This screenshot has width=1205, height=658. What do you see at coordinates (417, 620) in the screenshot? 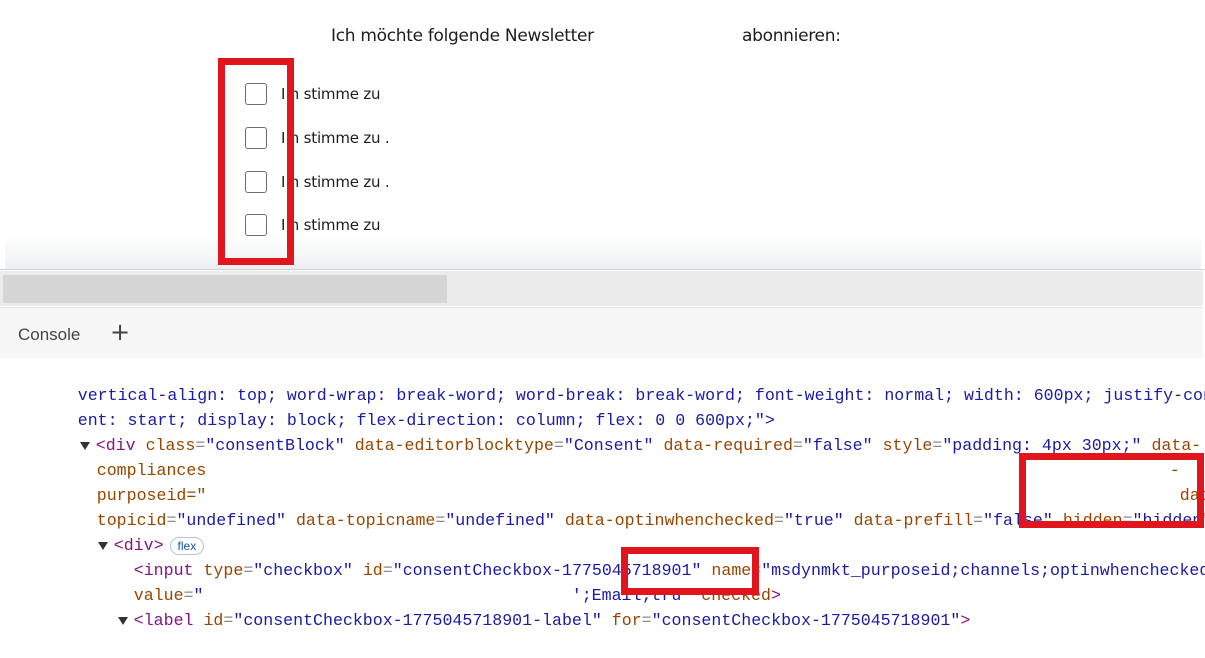
I see `attr-value: "consentCheckbox-1775045718901-label"` at bounding box center [417, 620].